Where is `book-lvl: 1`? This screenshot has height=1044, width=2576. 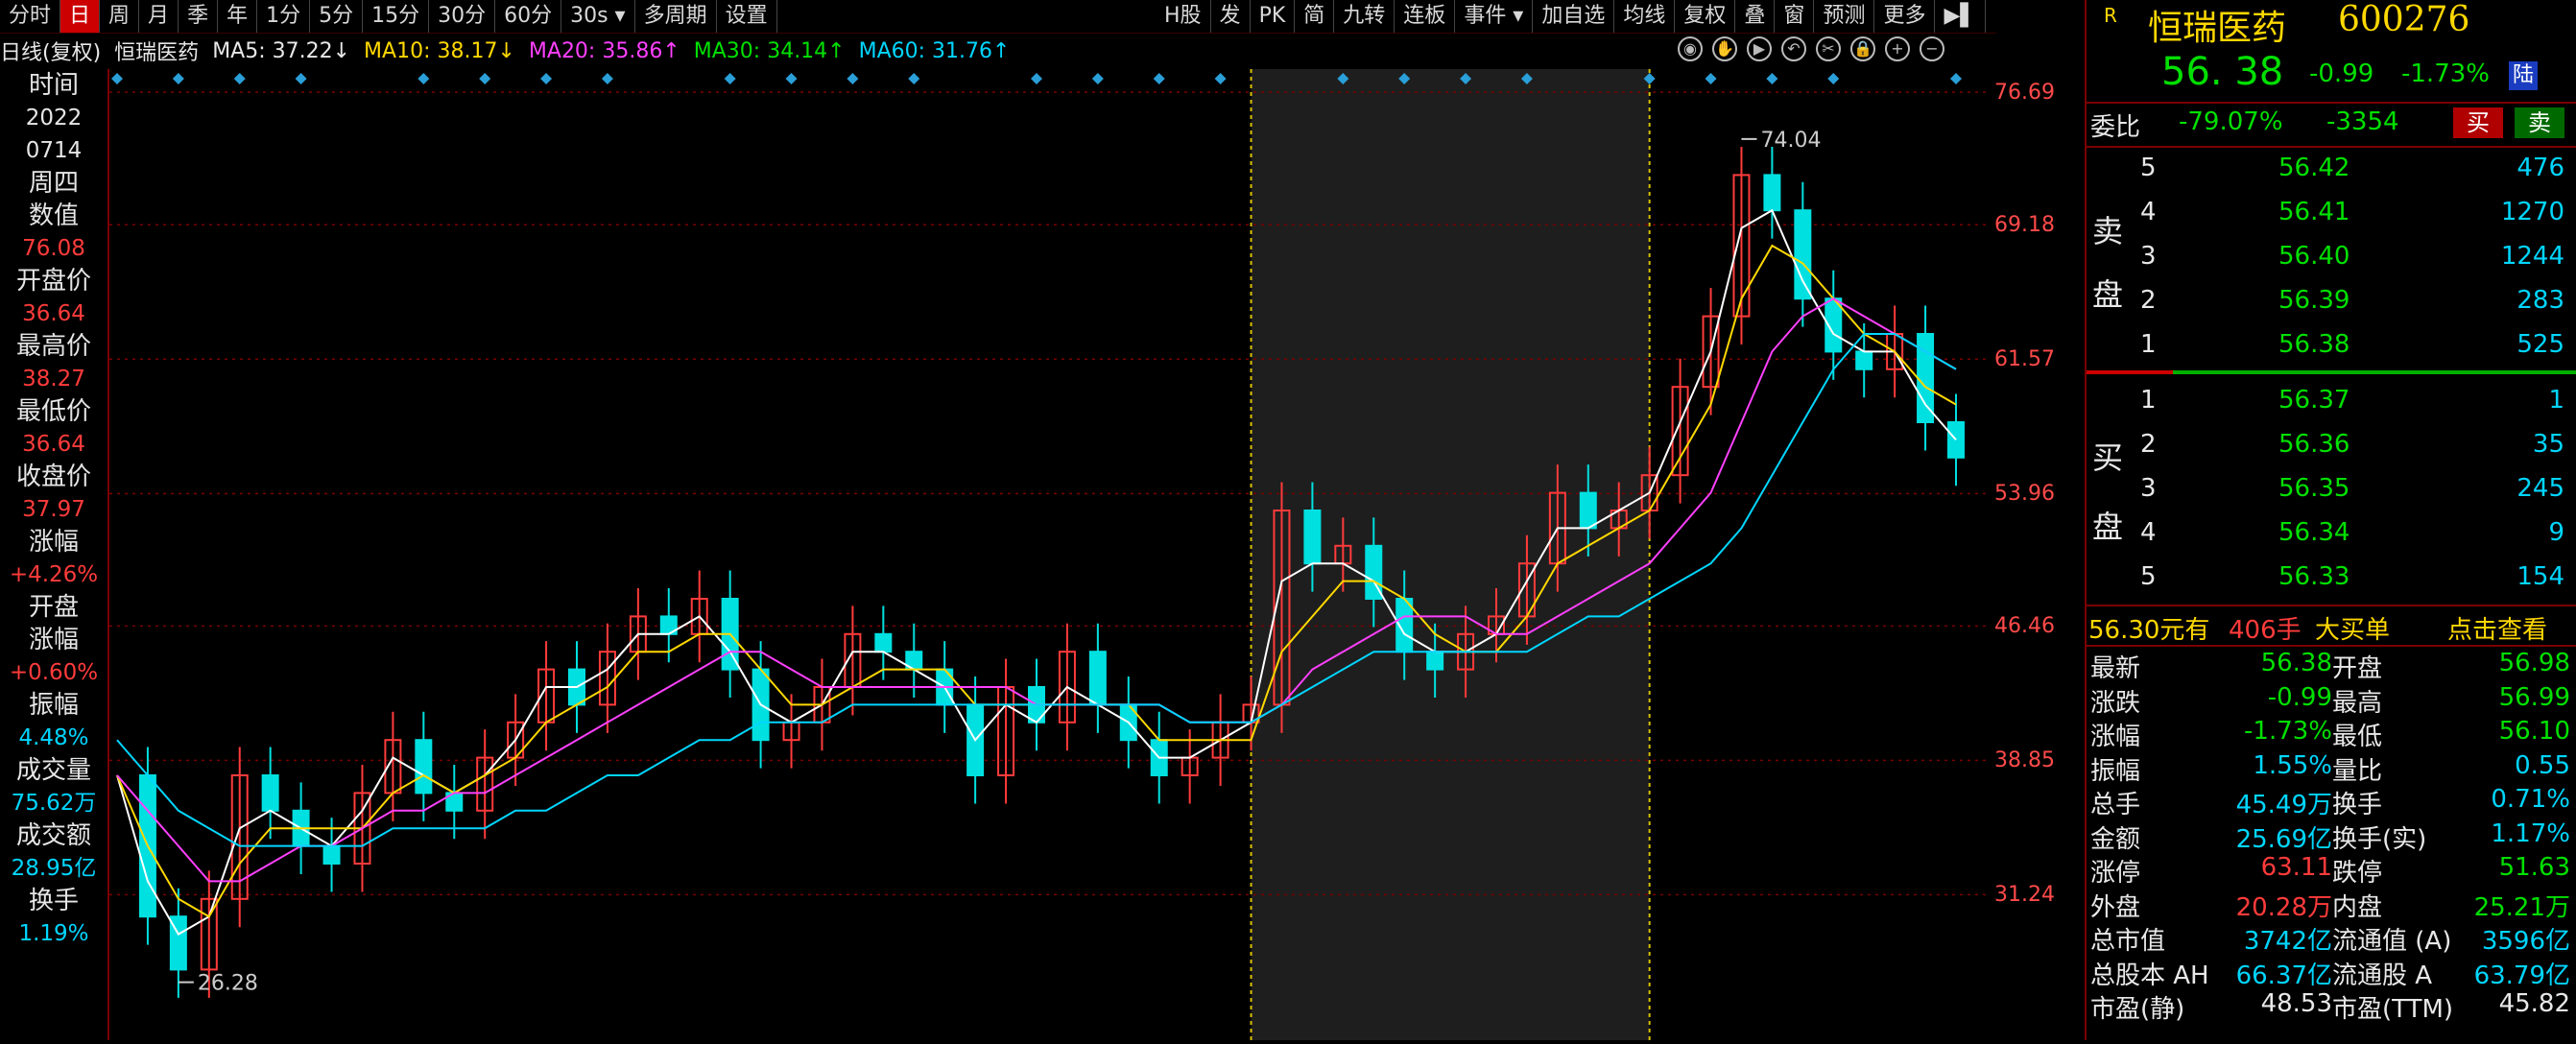 book-lvl: 1 is located at coordinates (2148, 344).